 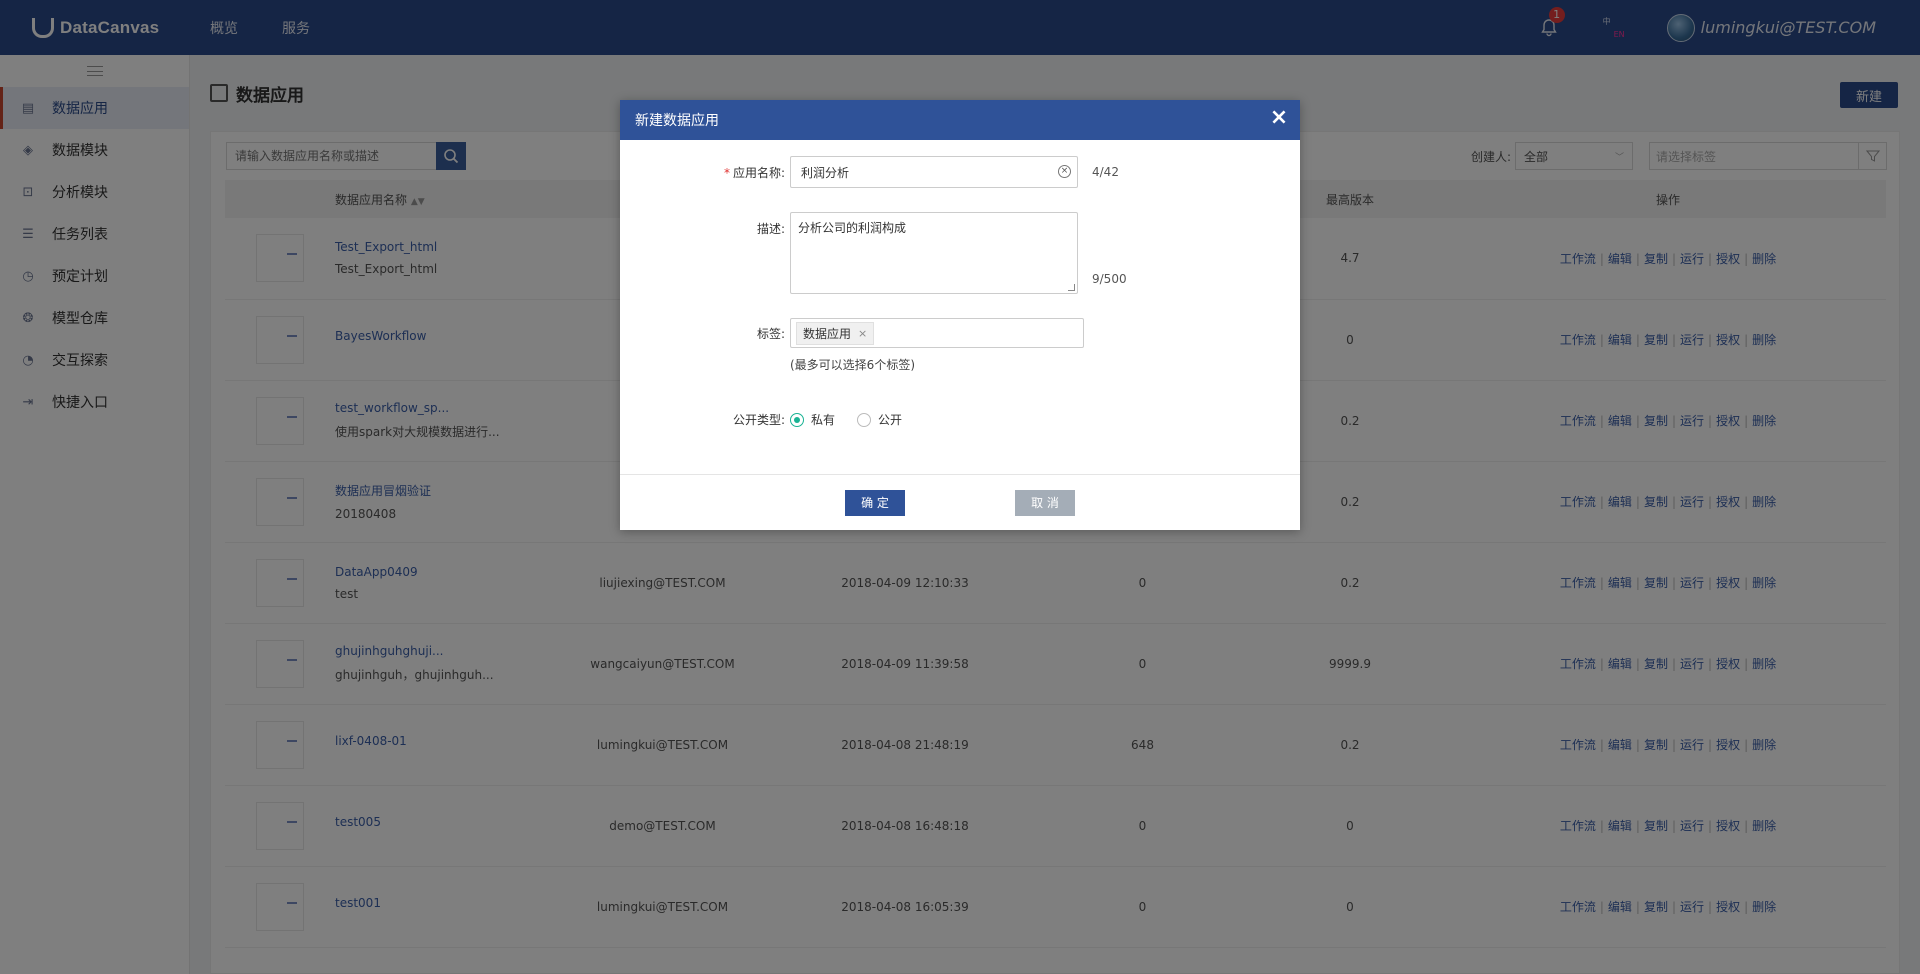 What do you see at coordinates (1064, 171) in the screenshot?
I see `clear-icon: ×` at bounding box center [1064, 171].